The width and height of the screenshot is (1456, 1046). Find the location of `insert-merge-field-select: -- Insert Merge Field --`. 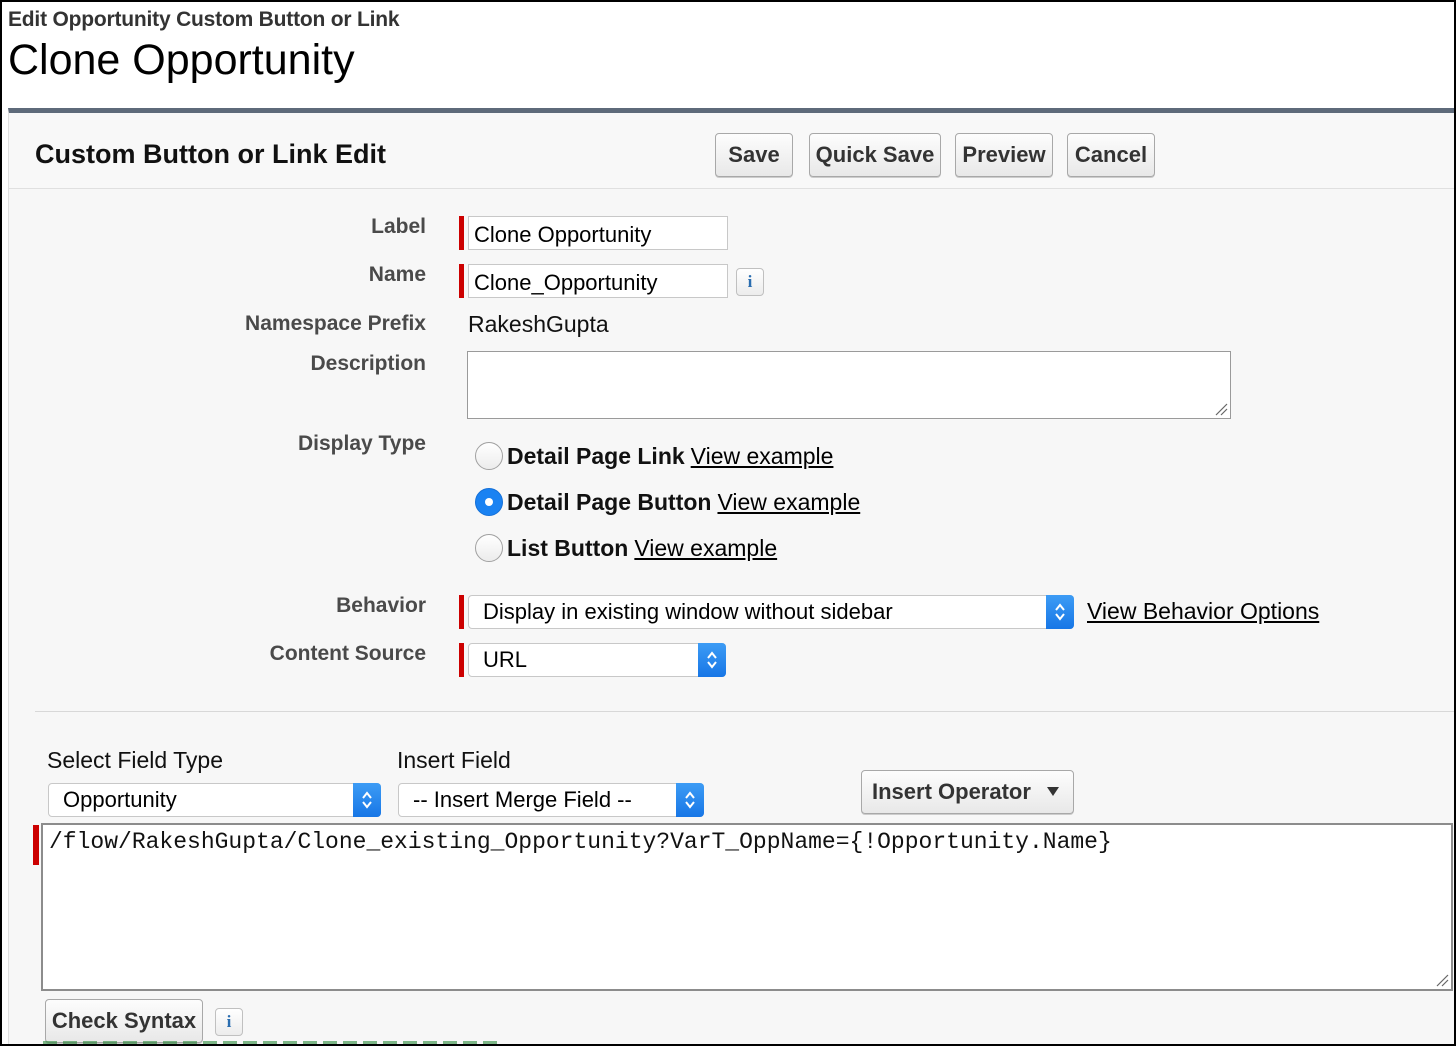

insert-merge-field-select: -- Insert Merge Field -- is located at coordinates (551, 800).